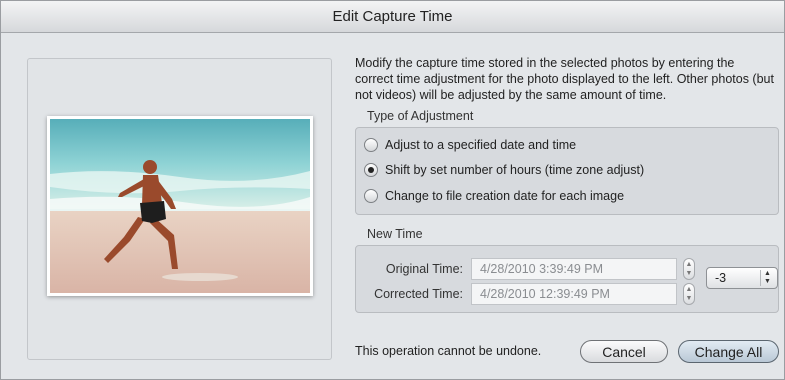 This screenshot has width=785, height=380. I want to click on original-time-field: 4/28/2010 3:39:49 PM, so click(574, 269).